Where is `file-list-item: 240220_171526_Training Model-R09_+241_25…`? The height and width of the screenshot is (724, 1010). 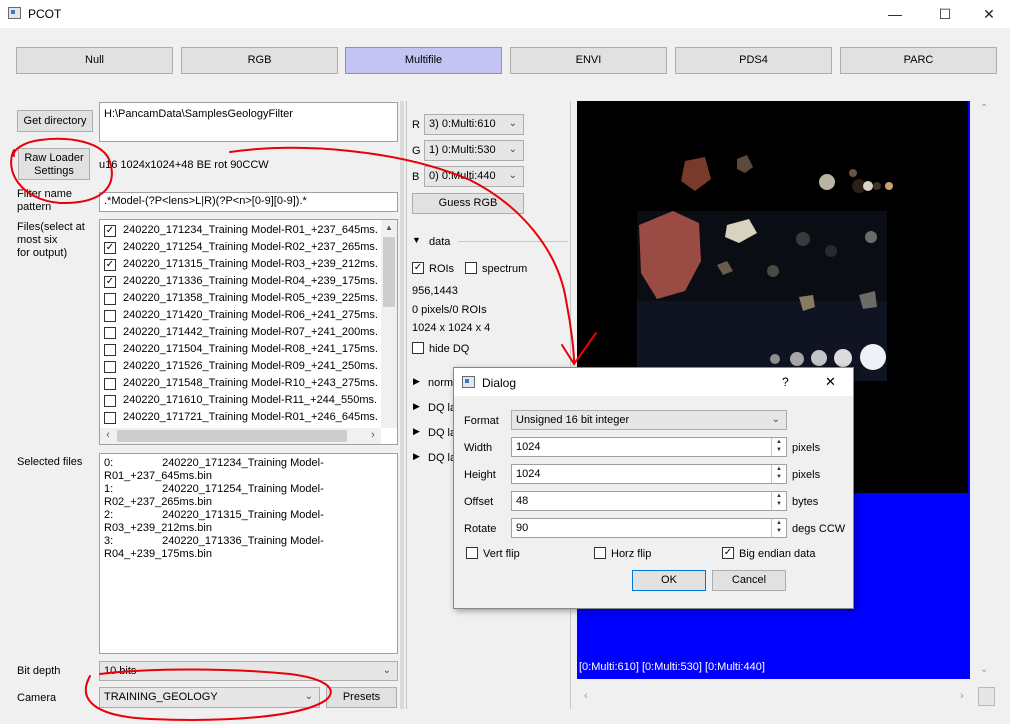 file-list-item: 240220_171526_Training Model-R09_+241_25… is located at coordinates (241, 366).